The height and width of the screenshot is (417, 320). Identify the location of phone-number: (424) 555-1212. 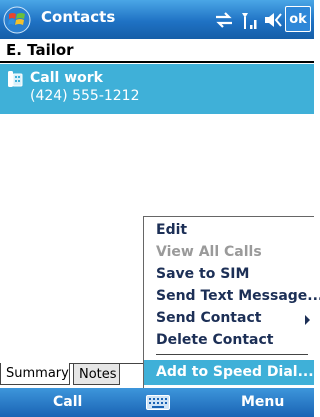
(85, 96).